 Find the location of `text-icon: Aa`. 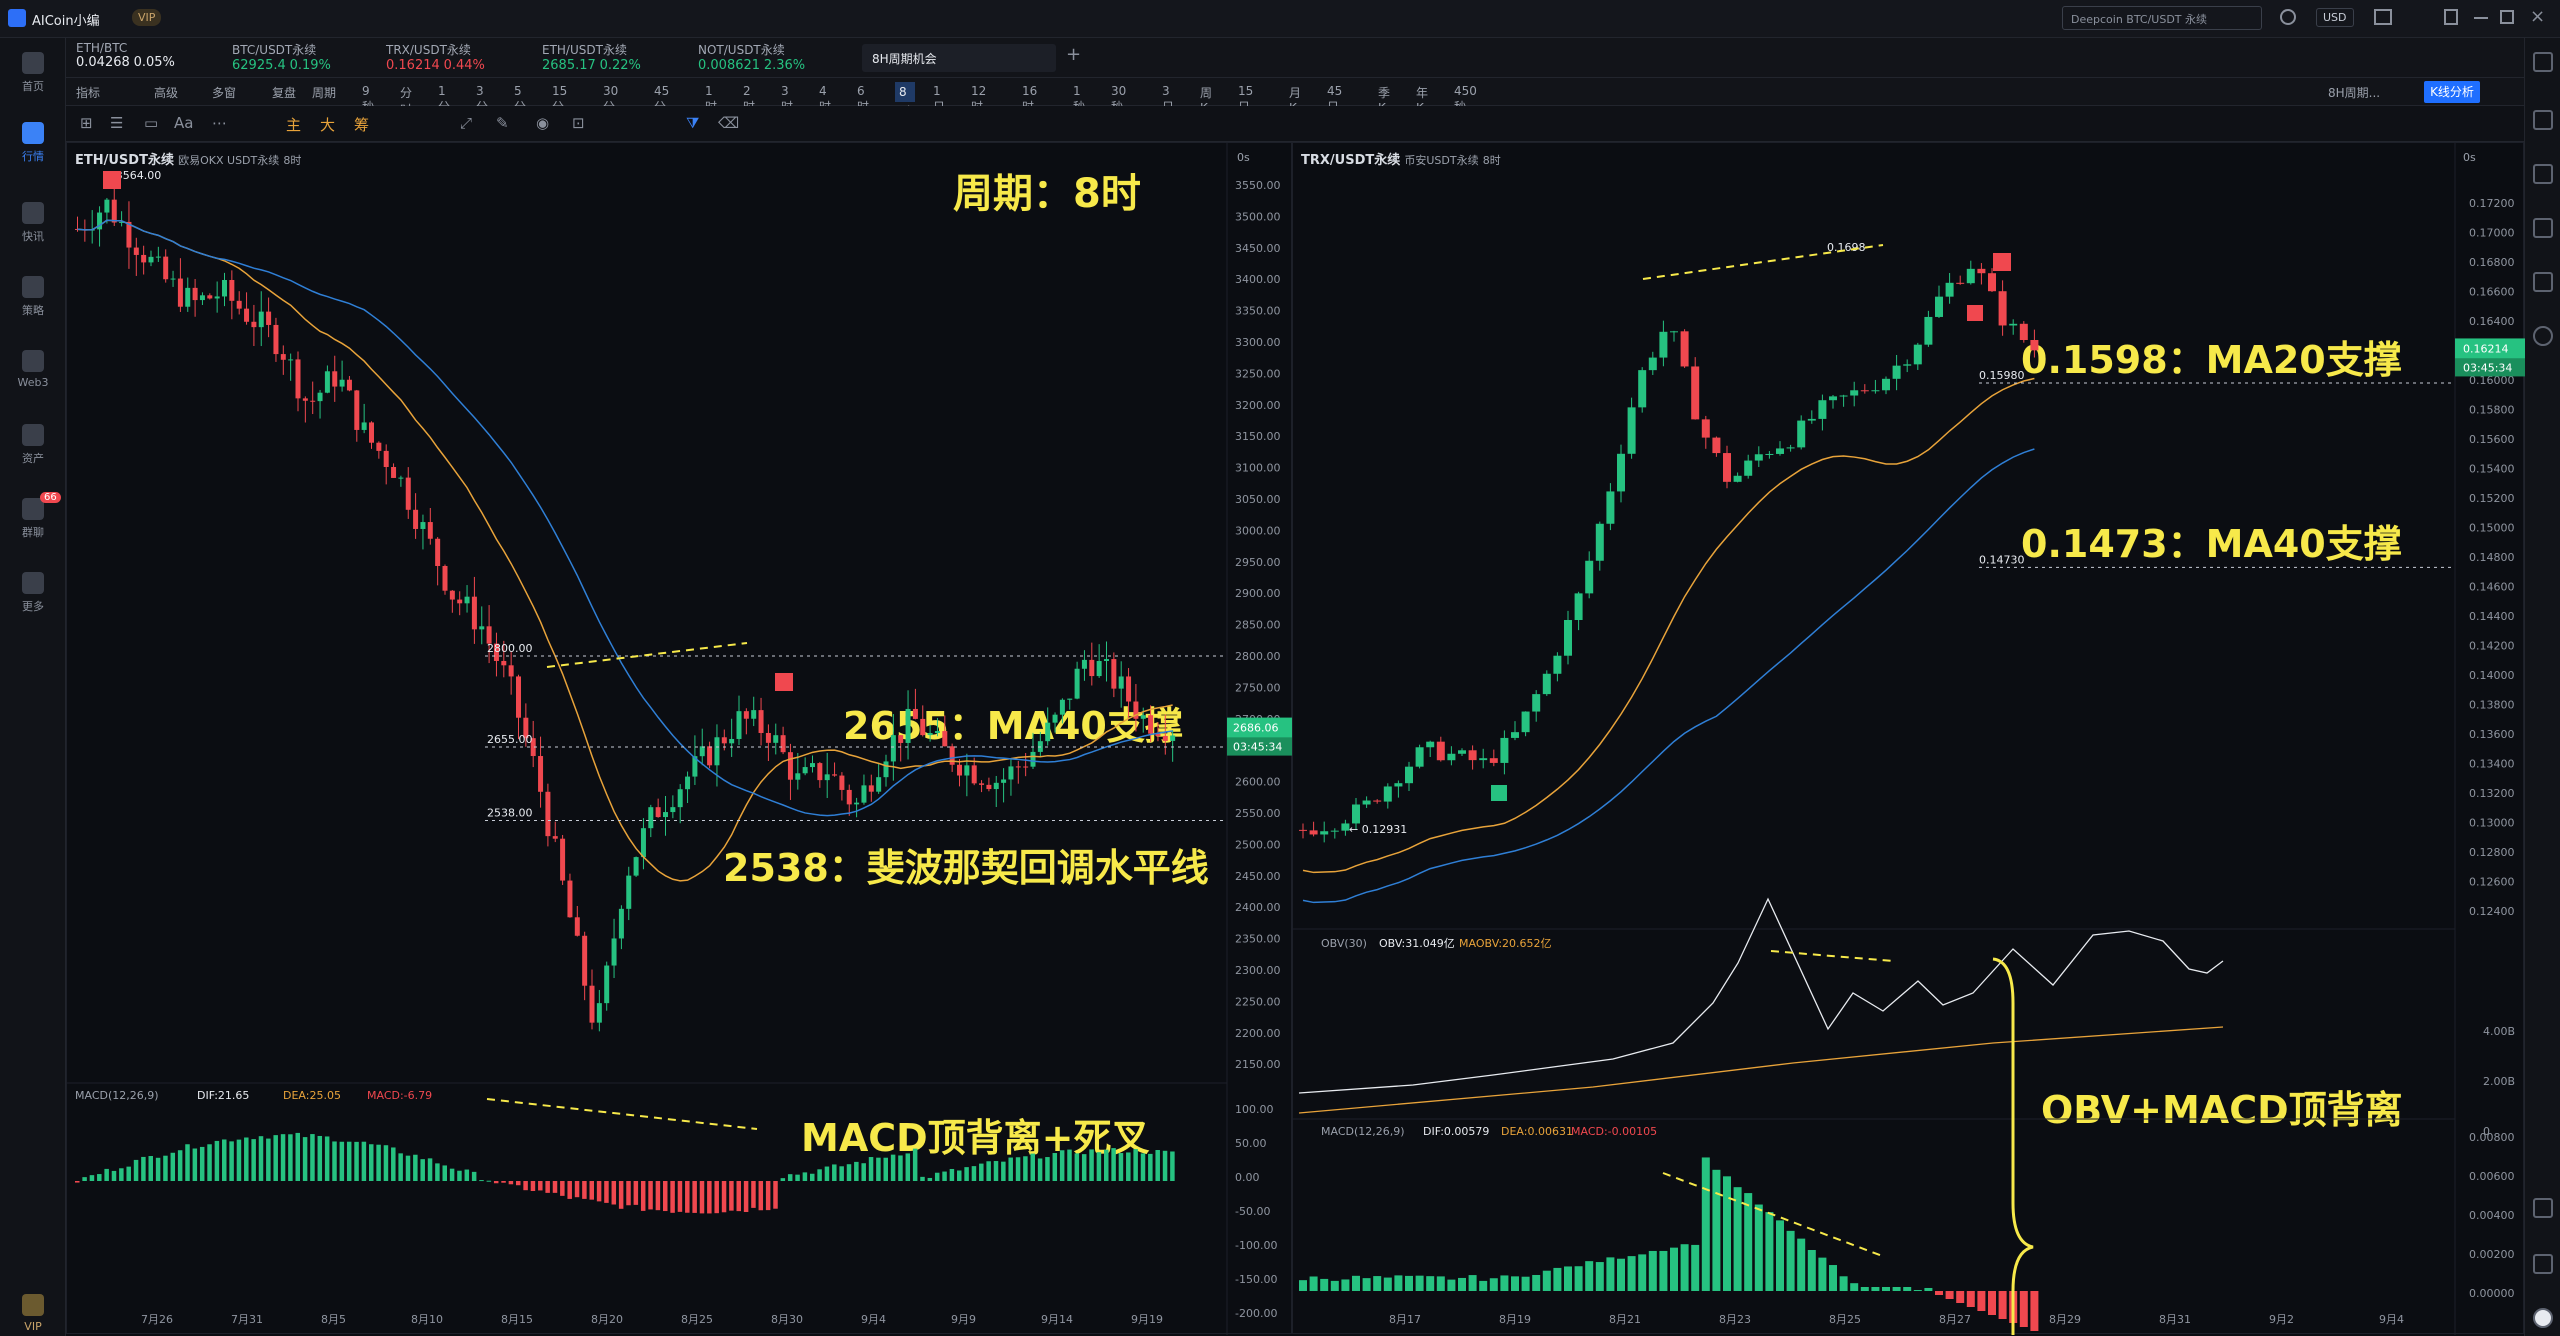

text-icon: Aa is located at coordinates (183, 123).